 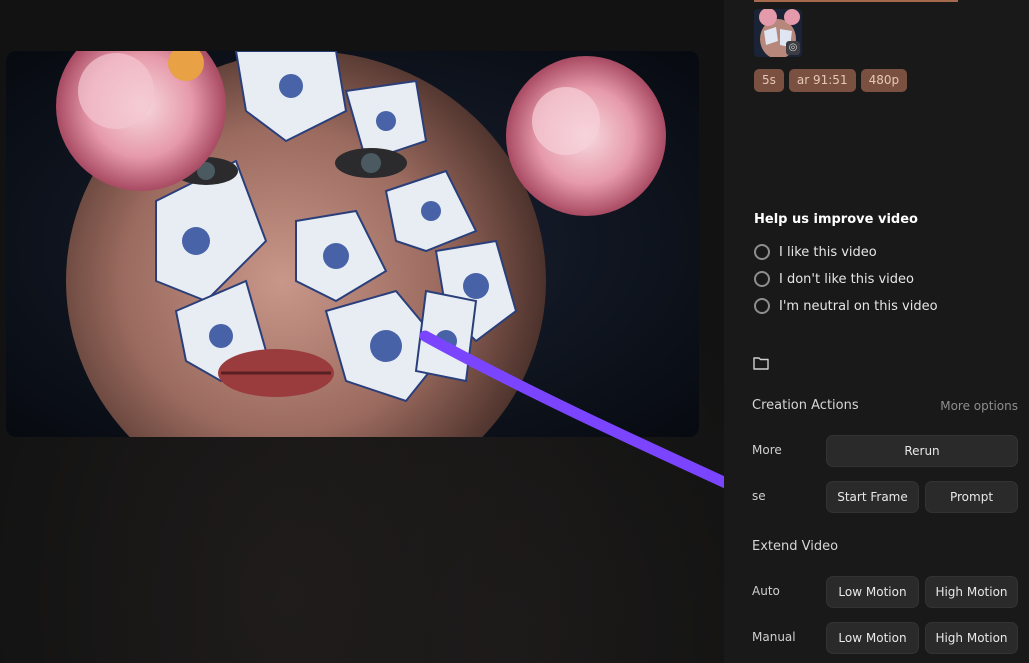 What do you see at coordinates (872, 638) in the screenshot?
I see `manual-low-motion-button: Low Motion` at bounding box center [872, 638].